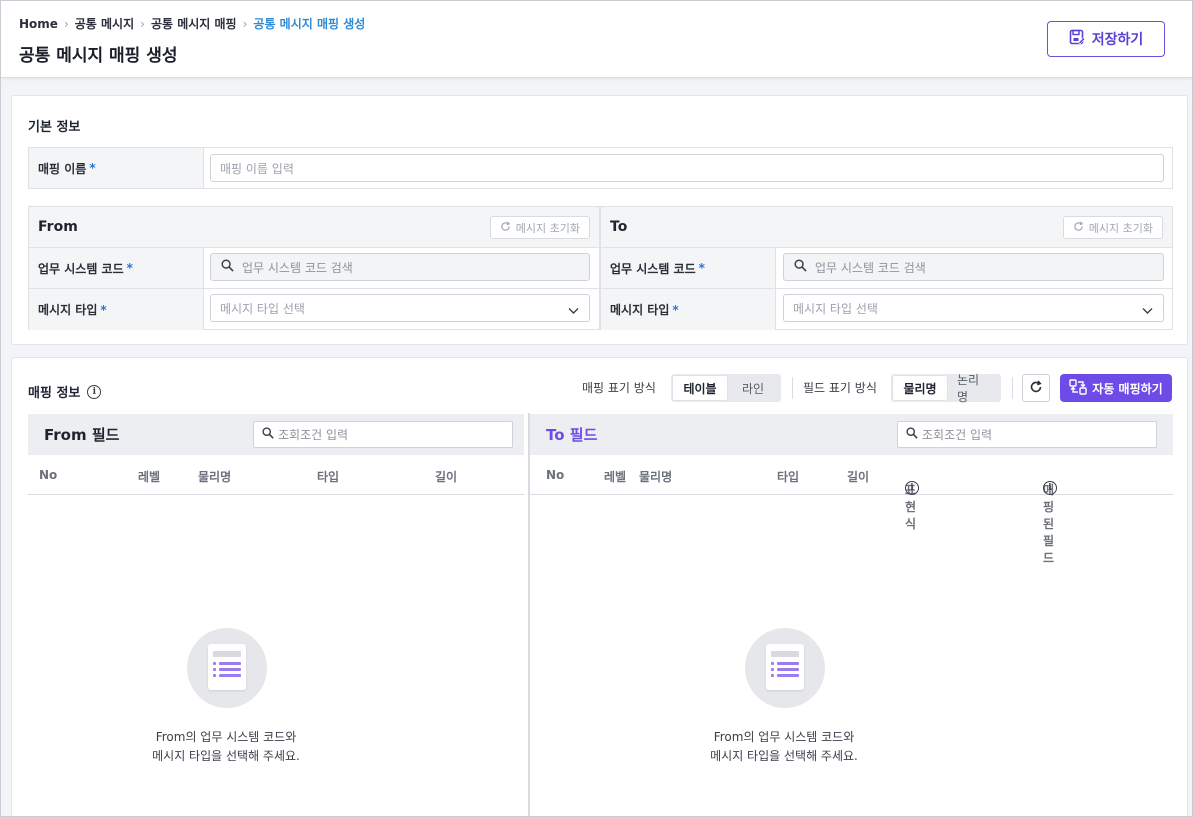 Image resolution: width=1193 pixels, height=817 pixels. I want to click on breadcrumb-message-mapping: 공통 메시지 매핑, so click(194, 23).